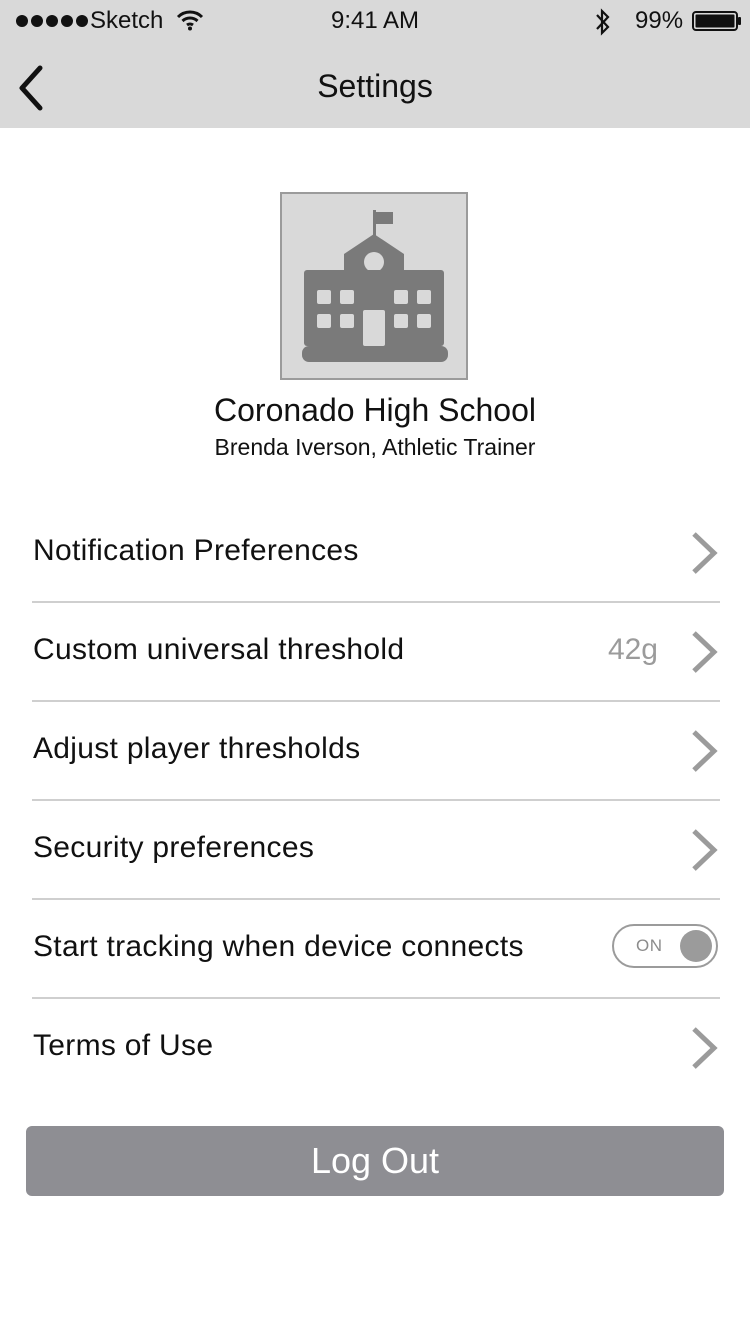  I want to click on battery-percentage: 99%, so click(659, 20).